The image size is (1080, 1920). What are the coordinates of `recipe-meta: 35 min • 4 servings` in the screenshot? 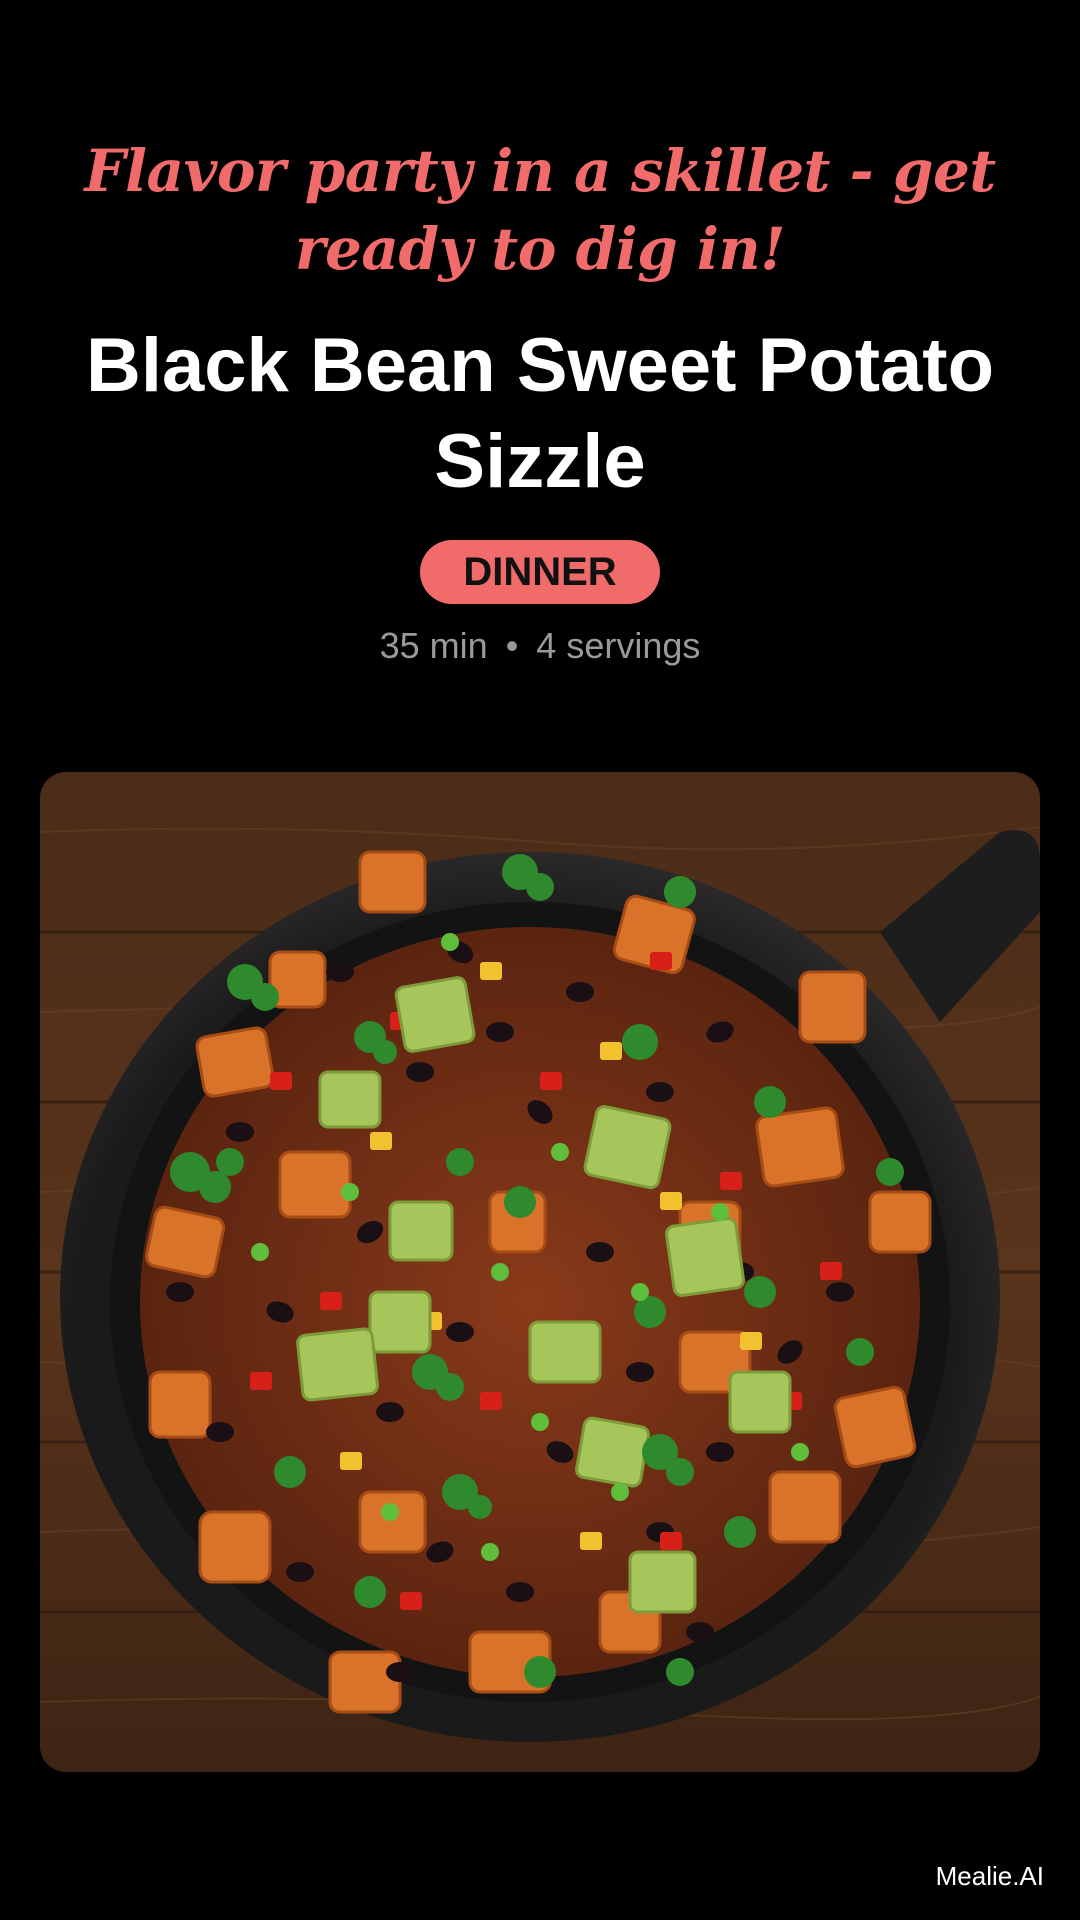 It's located at (540, 646).